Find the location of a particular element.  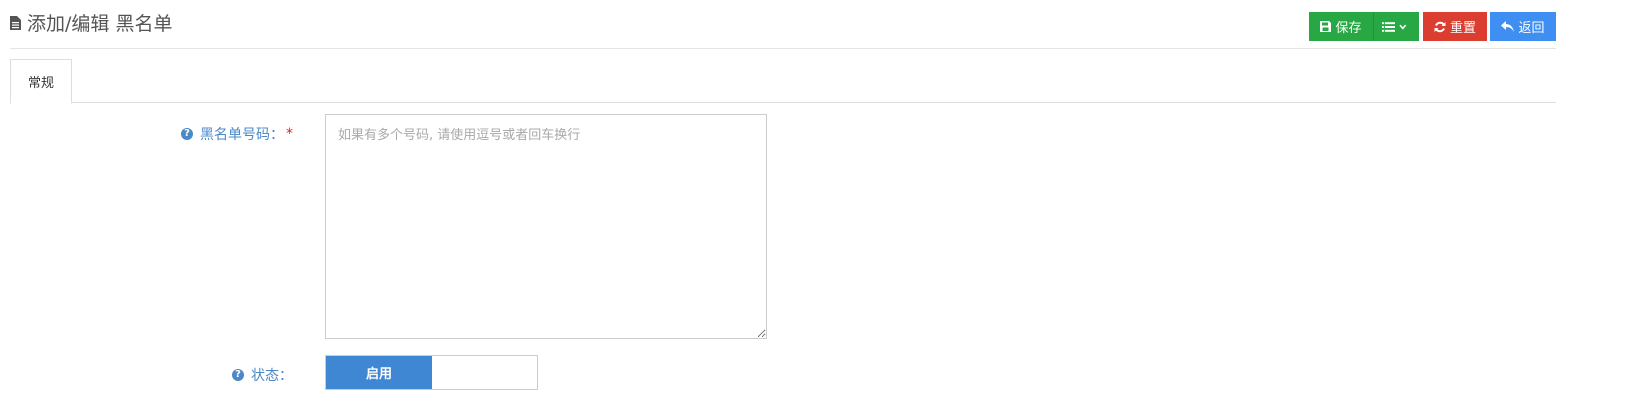

status-label: ? 状态： is located at coordinates (262, 375).